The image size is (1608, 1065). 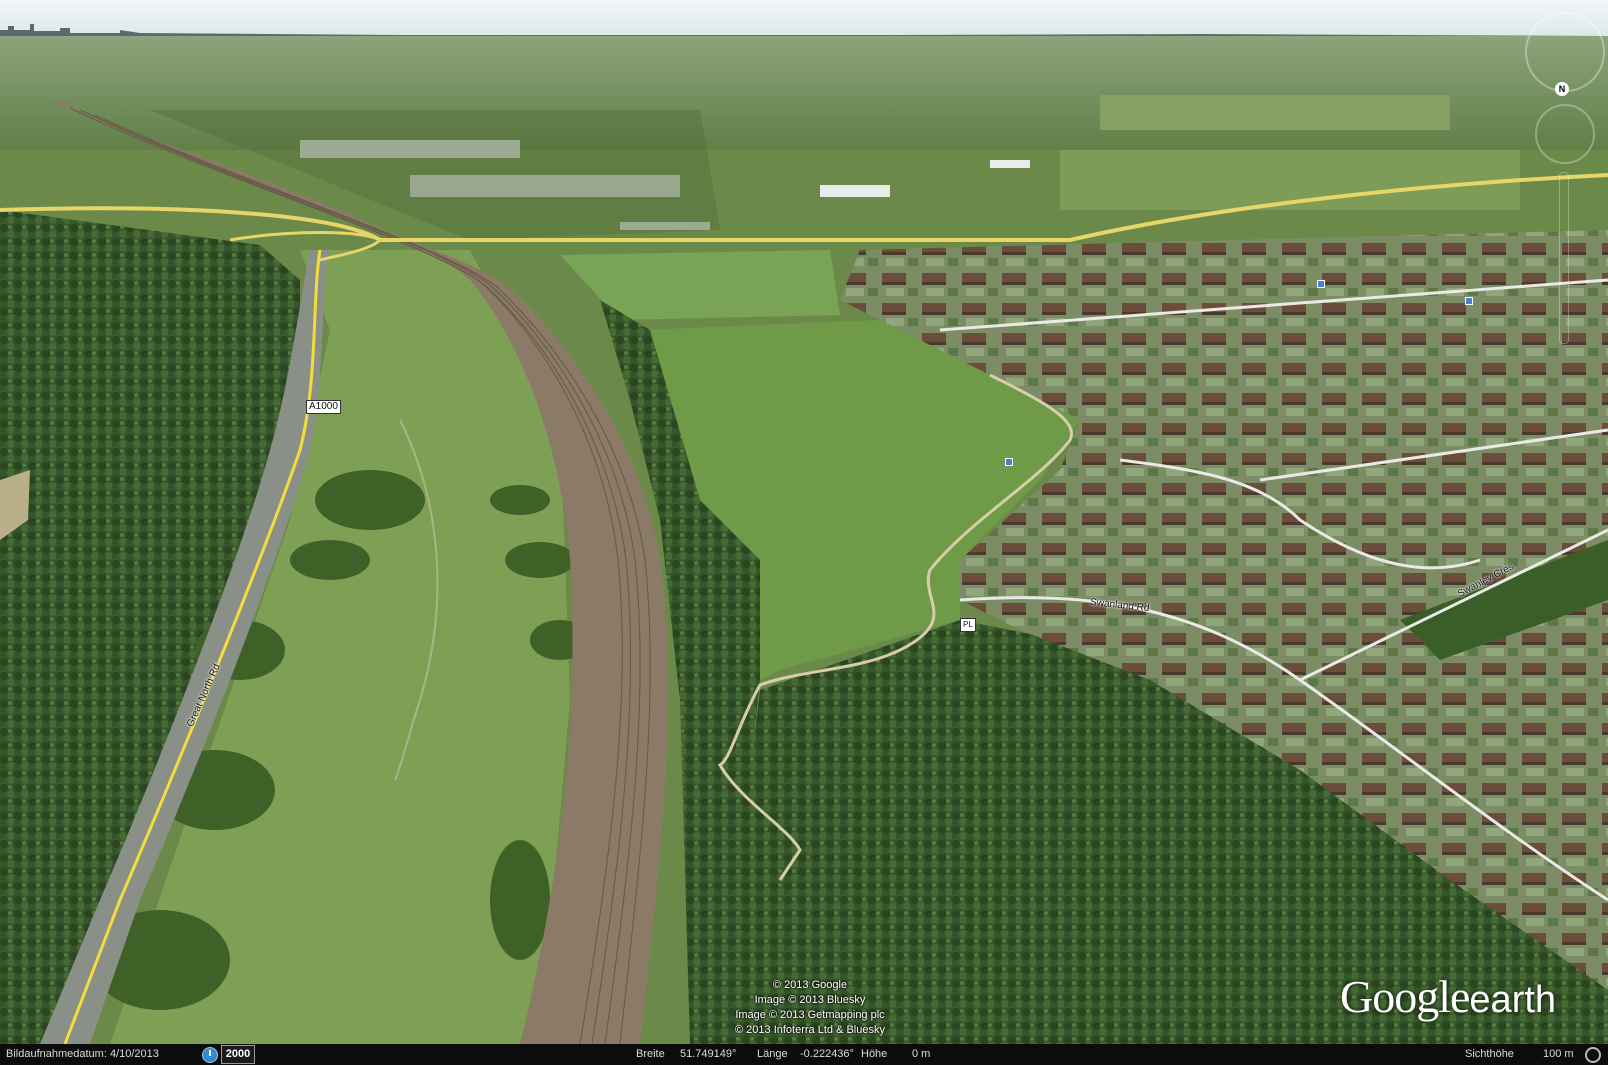 I want to click on move-joystick, so click(x=1565, y=134).